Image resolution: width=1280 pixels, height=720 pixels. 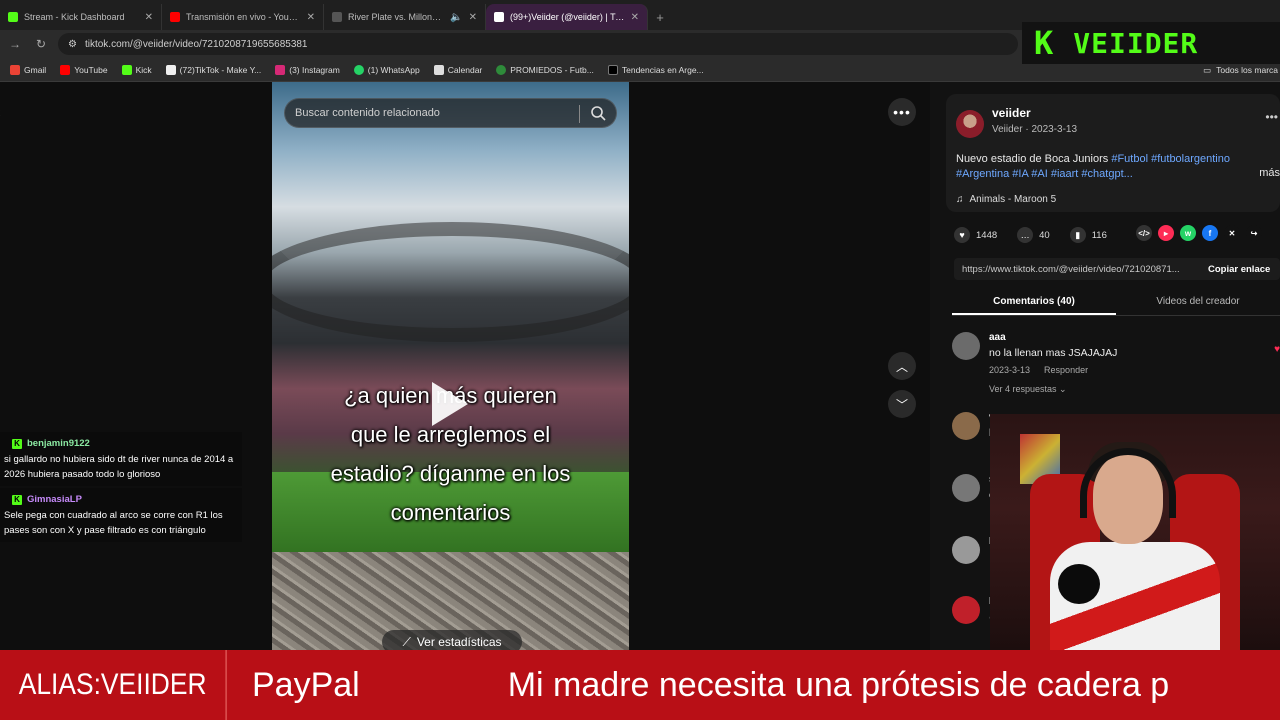 What do you see at coordinates (1045, 43) in the screenshot?
I see `kick-logo-icon: K` at bounding box center [1045, 43].